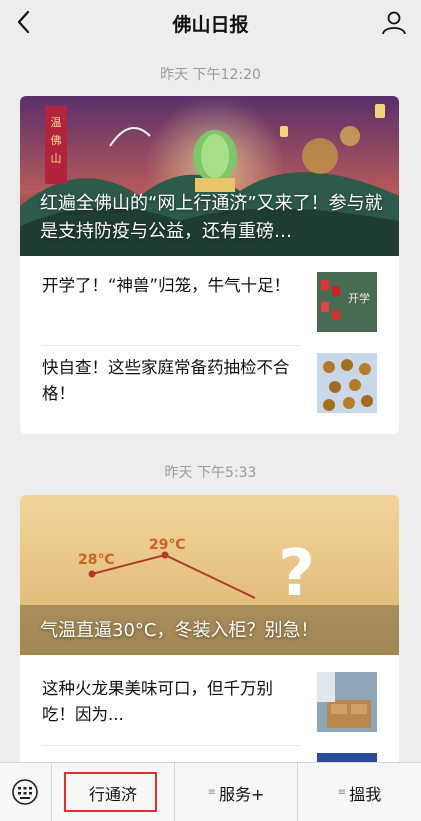 Image resolution: width=421 pixels, height=821 pixels. Describe the element at coordinates (110, 792) in the screenshot. I see `highlight-box` at that location.